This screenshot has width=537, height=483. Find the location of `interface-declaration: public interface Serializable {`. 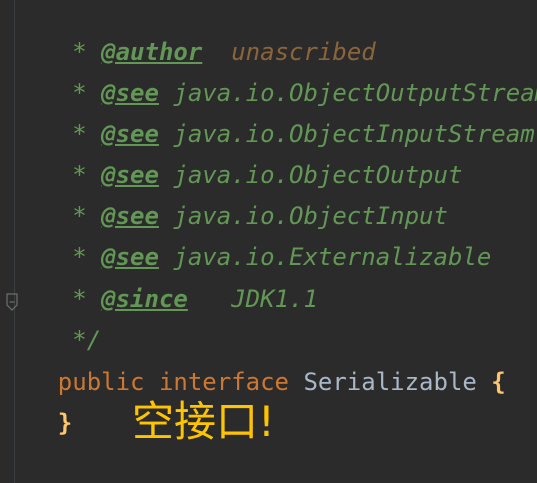

interface-declaration: public interface Serializable { is located at coordinates (253, 363).